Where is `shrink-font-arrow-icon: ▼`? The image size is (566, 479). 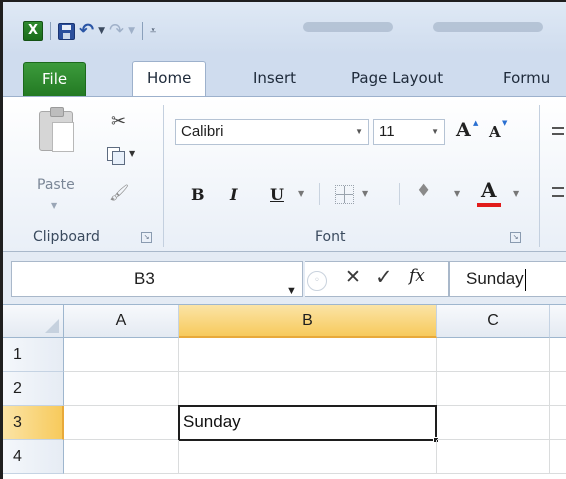 shrink-font-arrow-icon: ▼ is located at coordinates (505, 123).